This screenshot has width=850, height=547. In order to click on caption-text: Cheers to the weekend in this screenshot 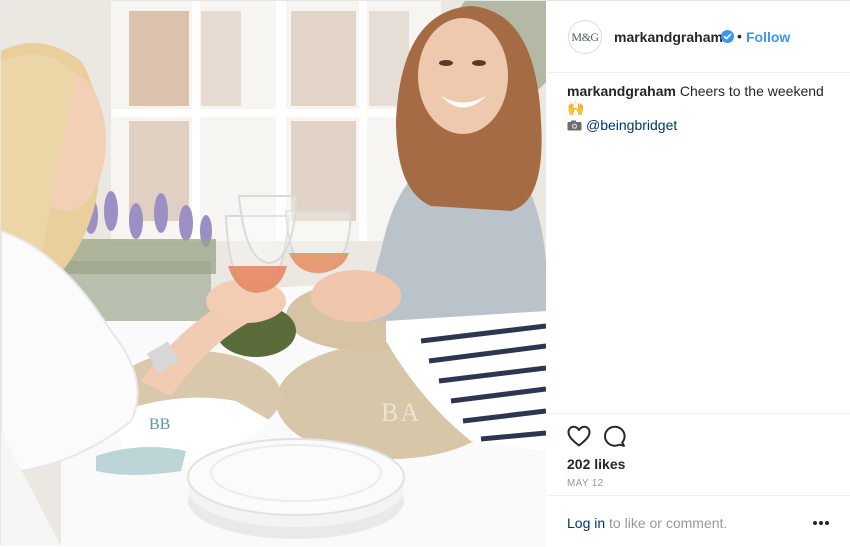, I will do `click(749, 91)`.